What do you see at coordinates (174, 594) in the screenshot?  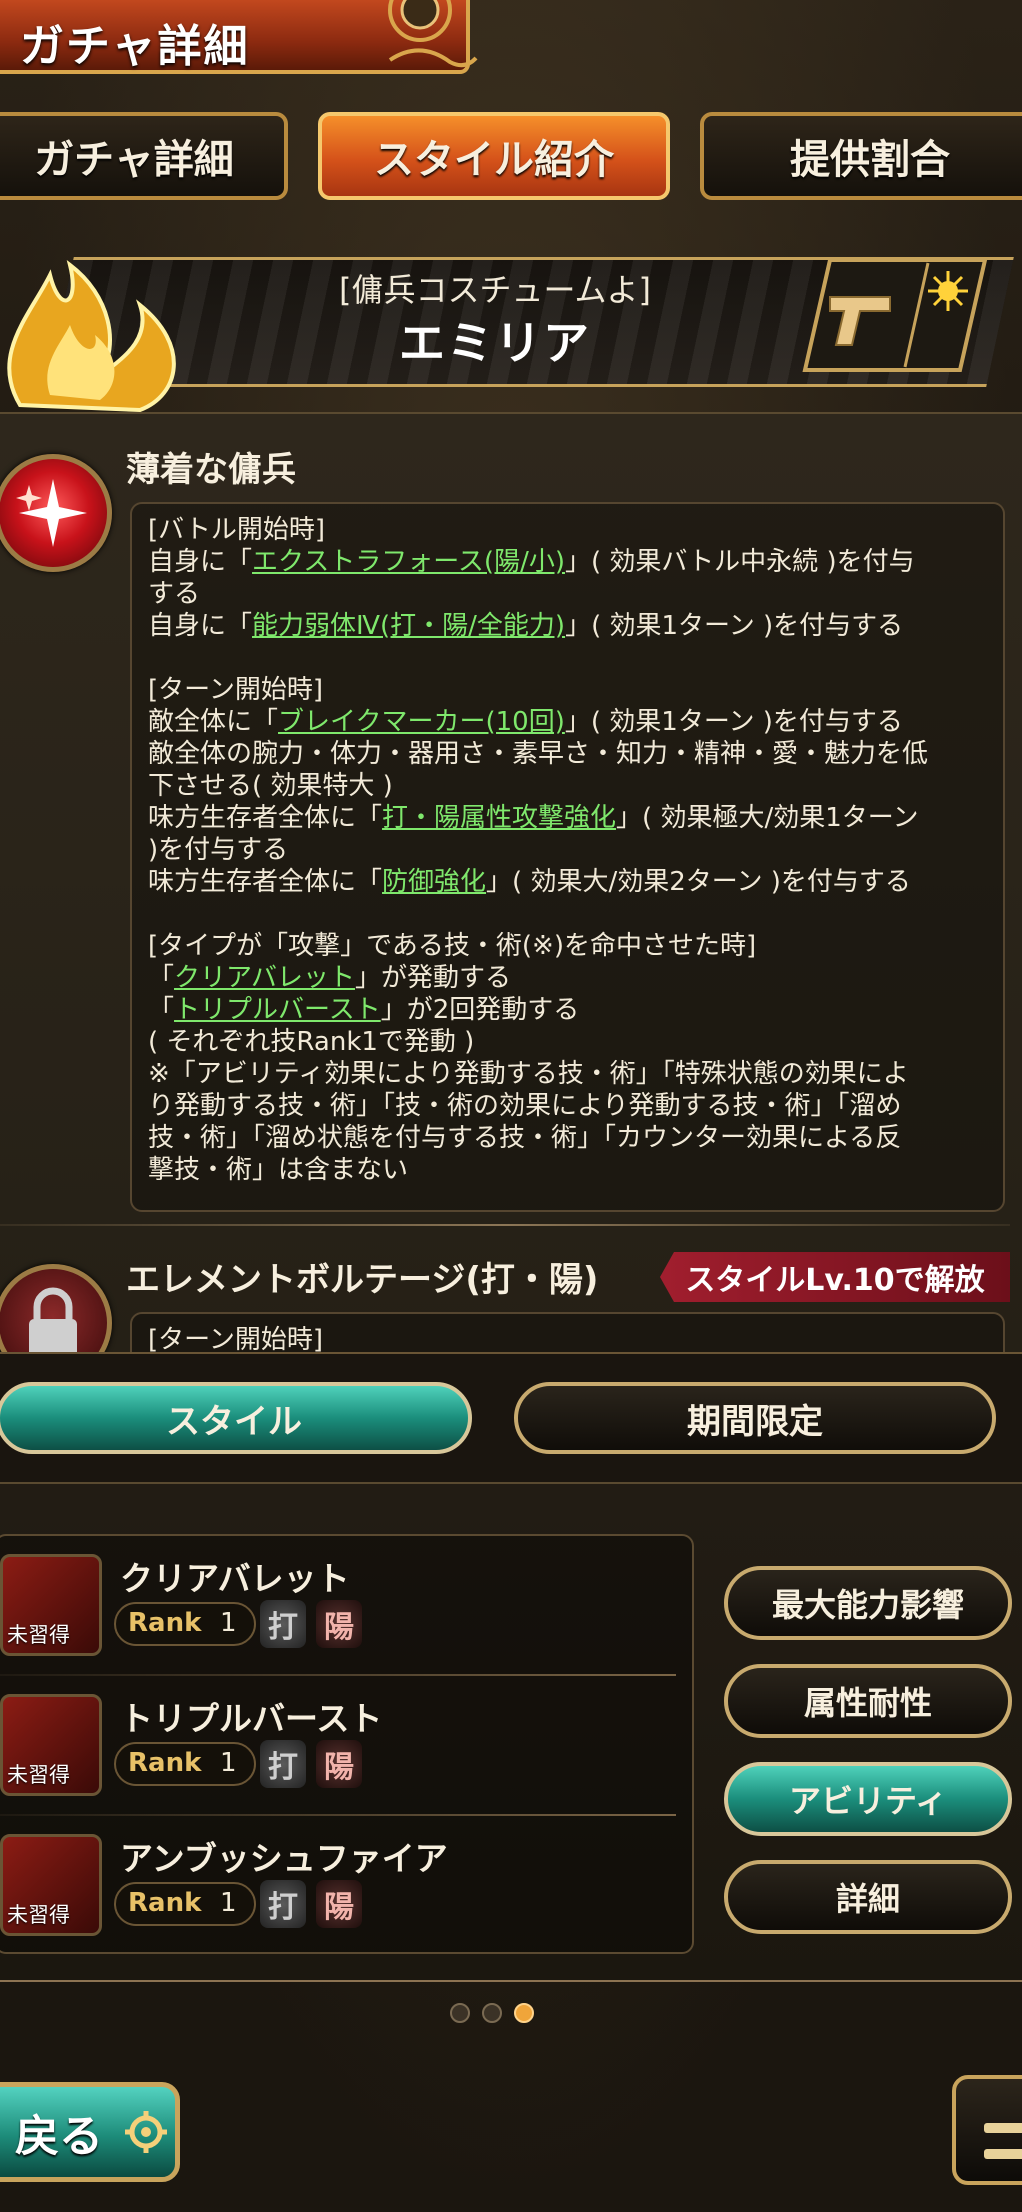 I see `desc-text: する` at bounding box center [174, 594].